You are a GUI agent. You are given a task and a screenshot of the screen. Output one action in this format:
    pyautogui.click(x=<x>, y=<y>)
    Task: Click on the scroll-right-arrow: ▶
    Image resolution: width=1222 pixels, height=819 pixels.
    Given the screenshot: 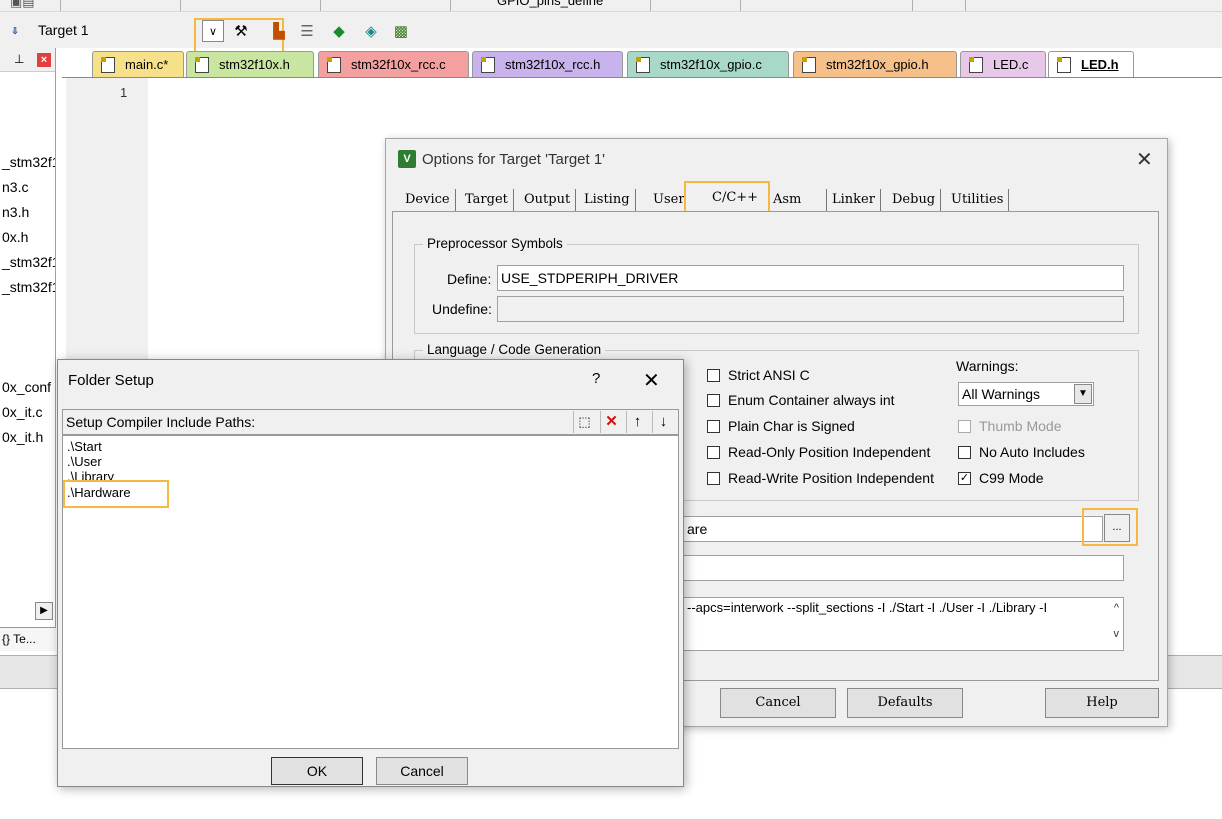 What is the action you would take?
    pyautogui.click(x=44, y=611)
    